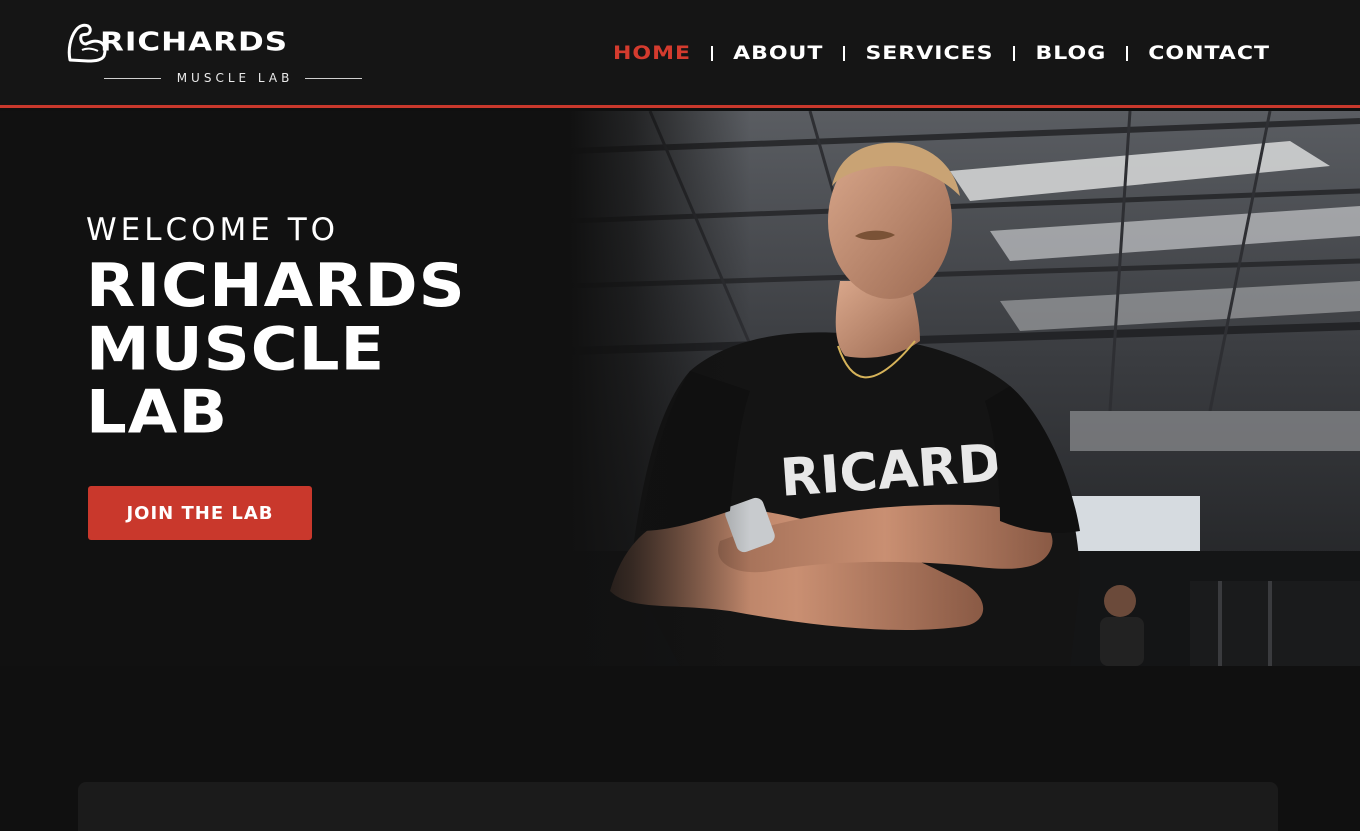 The width and height of the screenshot is (1360, 831). What do you see at coordinates (132, 78) in the screenshot?
I see `logo-divider-left` at bounding box center [132, 78].